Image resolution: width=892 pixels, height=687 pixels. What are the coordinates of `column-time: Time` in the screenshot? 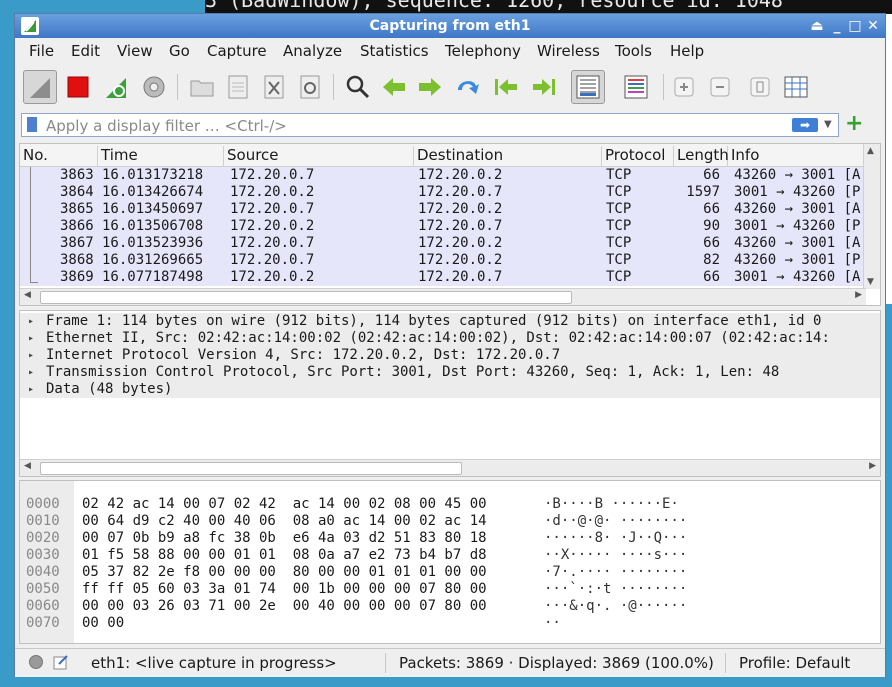 It's located at (161, 156).